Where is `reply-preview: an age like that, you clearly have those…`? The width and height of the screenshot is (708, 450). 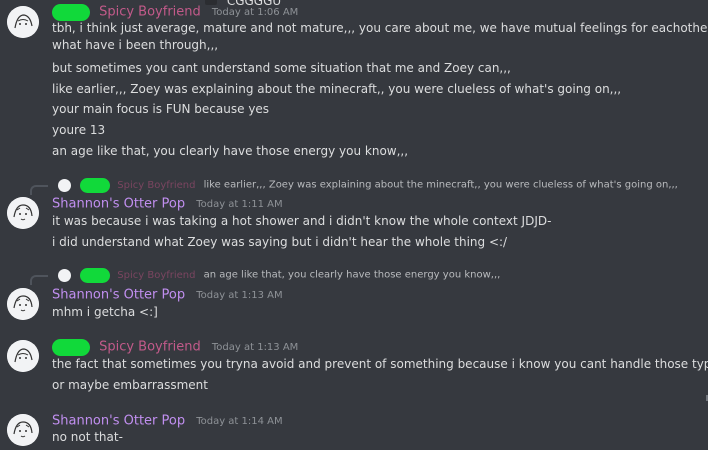
reply-preview: an age like that, you clearly have those… is located at coordinates (352, 275).